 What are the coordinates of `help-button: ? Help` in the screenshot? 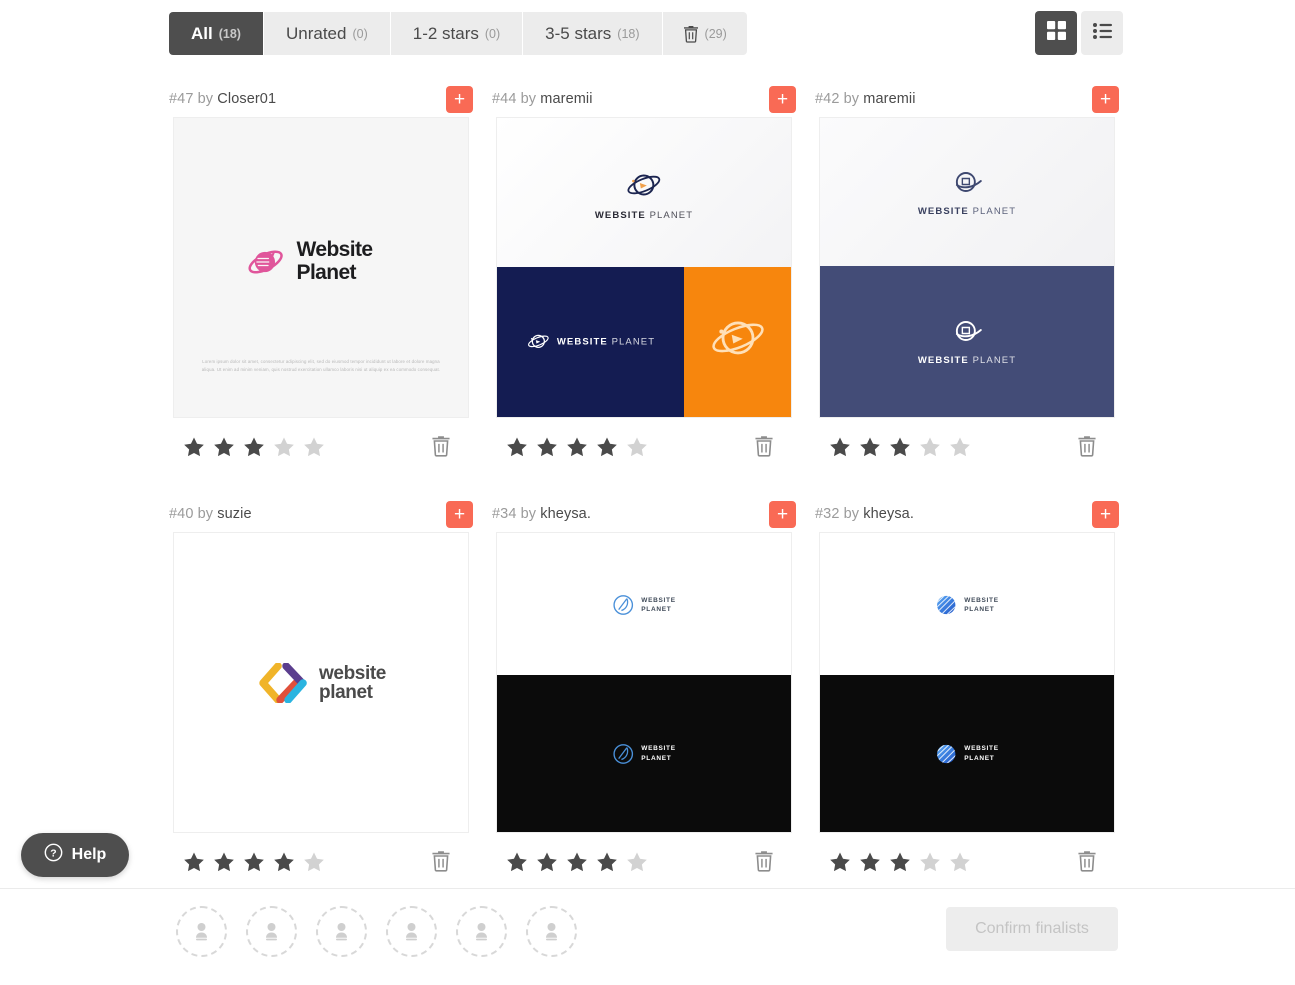 It's located at (75, 855).